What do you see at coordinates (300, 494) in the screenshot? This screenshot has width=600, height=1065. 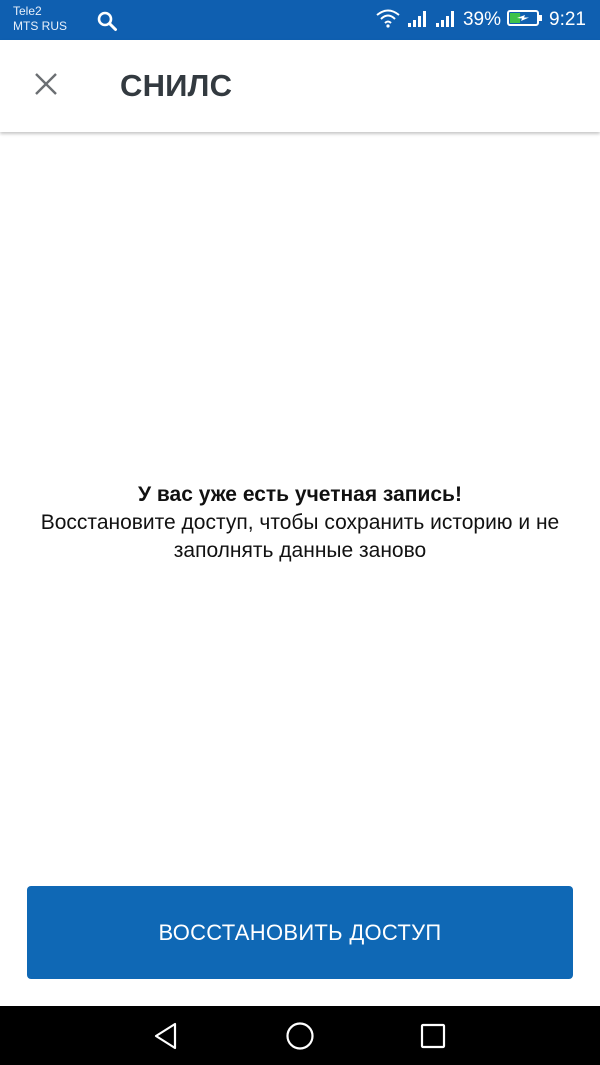 I see `message-title: У вас уже есть учетная запись!` at bounding box center [300, 494].